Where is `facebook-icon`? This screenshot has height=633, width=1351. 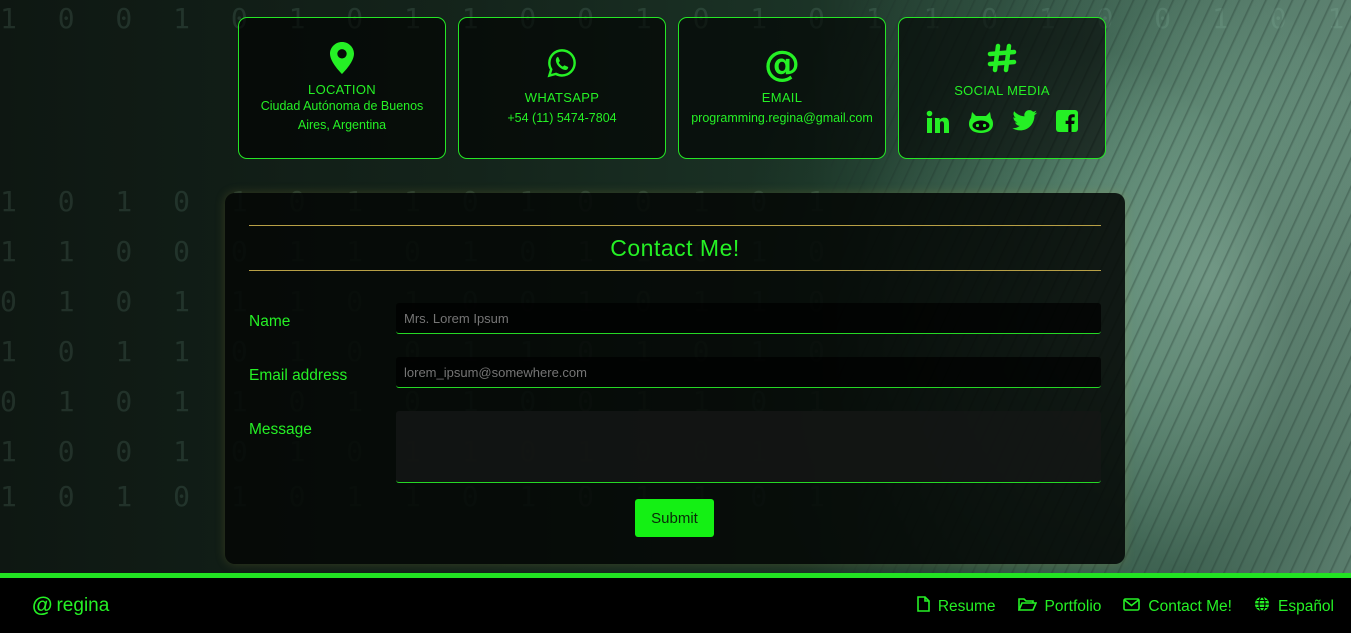
facebook-icon is located at coordinates (1067, 121).